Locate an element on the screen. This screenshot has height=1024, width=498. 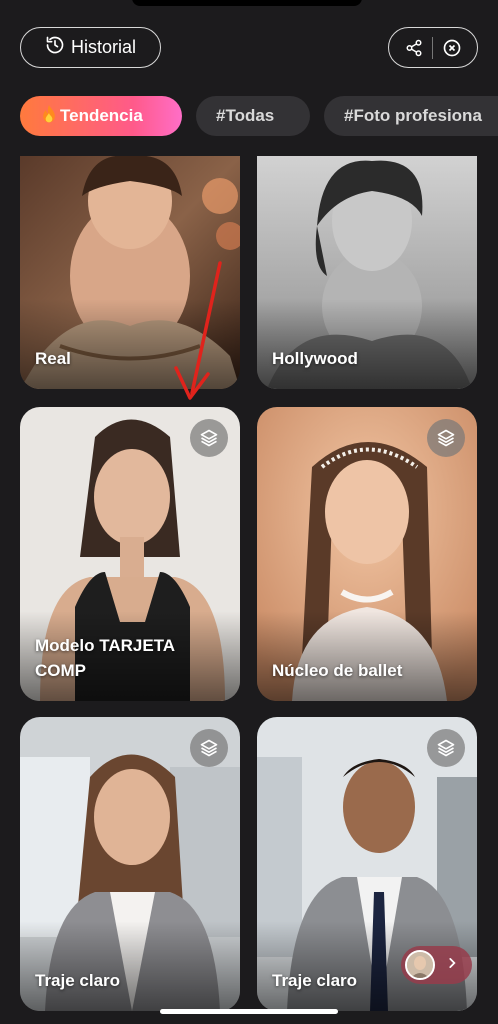
share-icon is located at coordinates (414, 48).